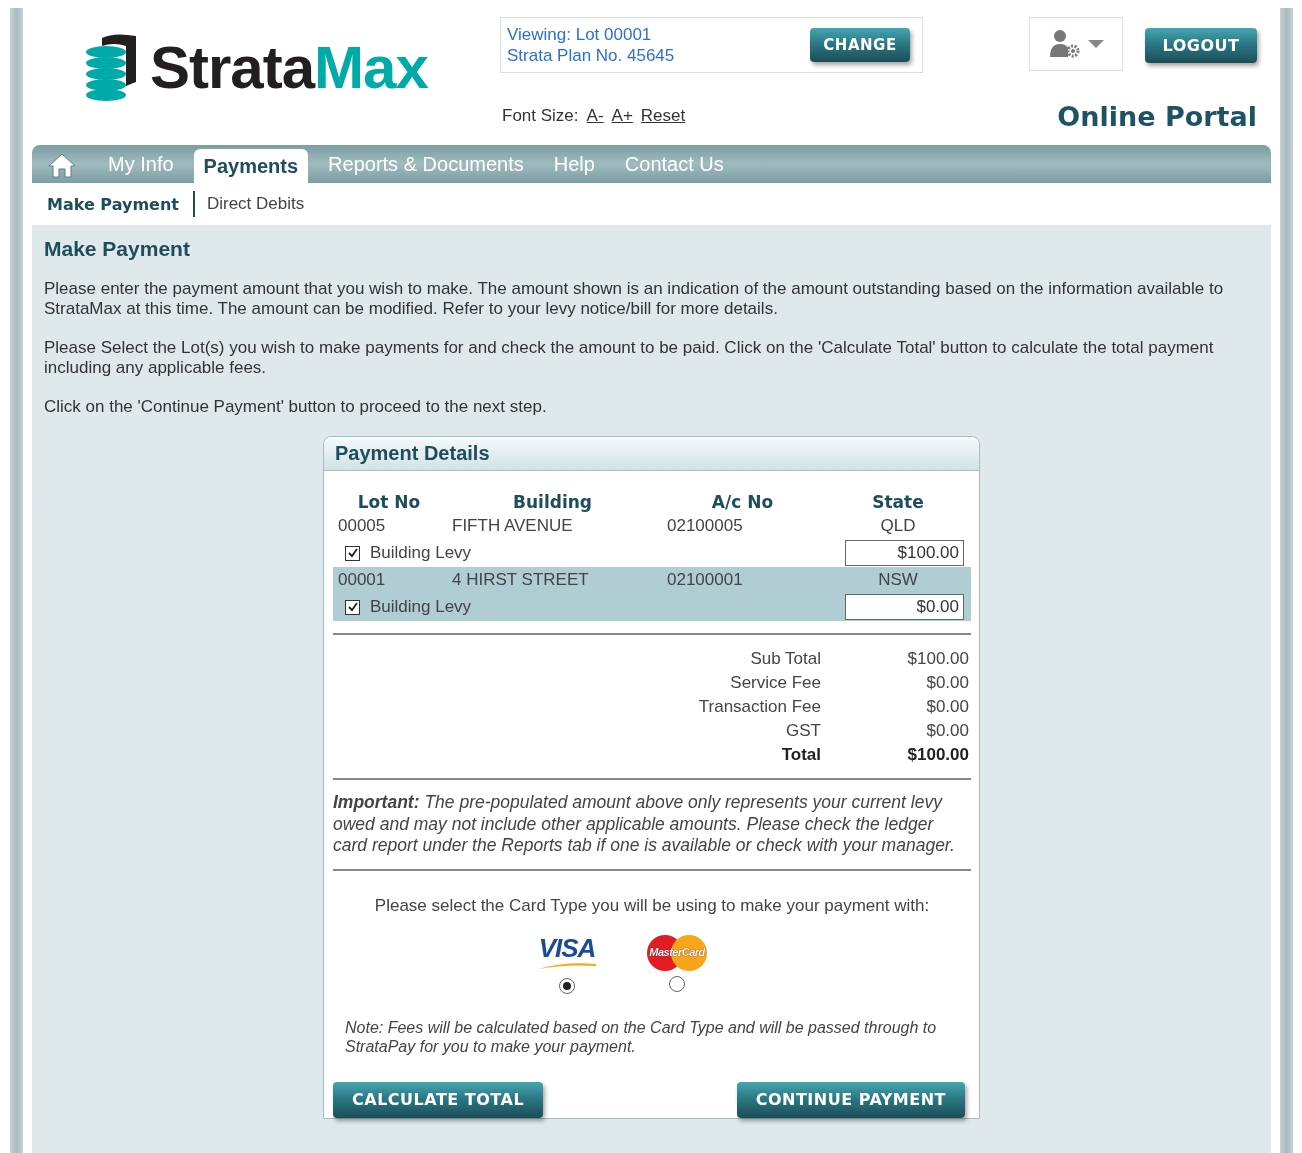  Describe the element at coordinates (580, 34) in the screenshot. I see `viewing-lot: Viewing: Lot 00001` at that location.